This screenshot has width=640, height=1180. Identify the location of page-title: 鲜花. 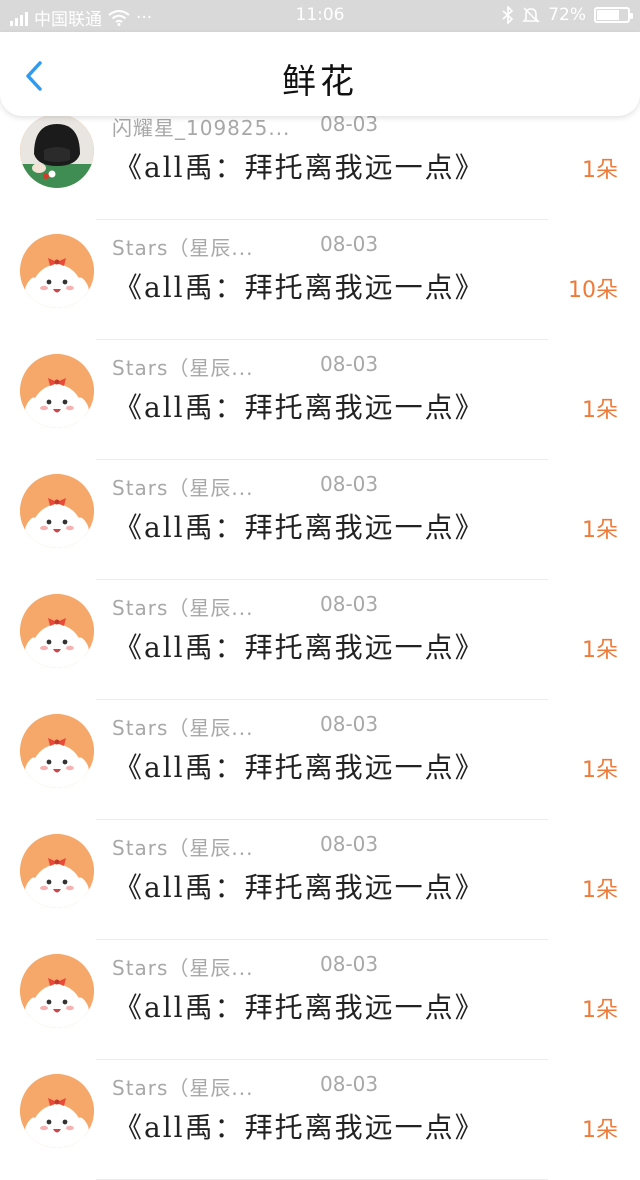
(320, 82).